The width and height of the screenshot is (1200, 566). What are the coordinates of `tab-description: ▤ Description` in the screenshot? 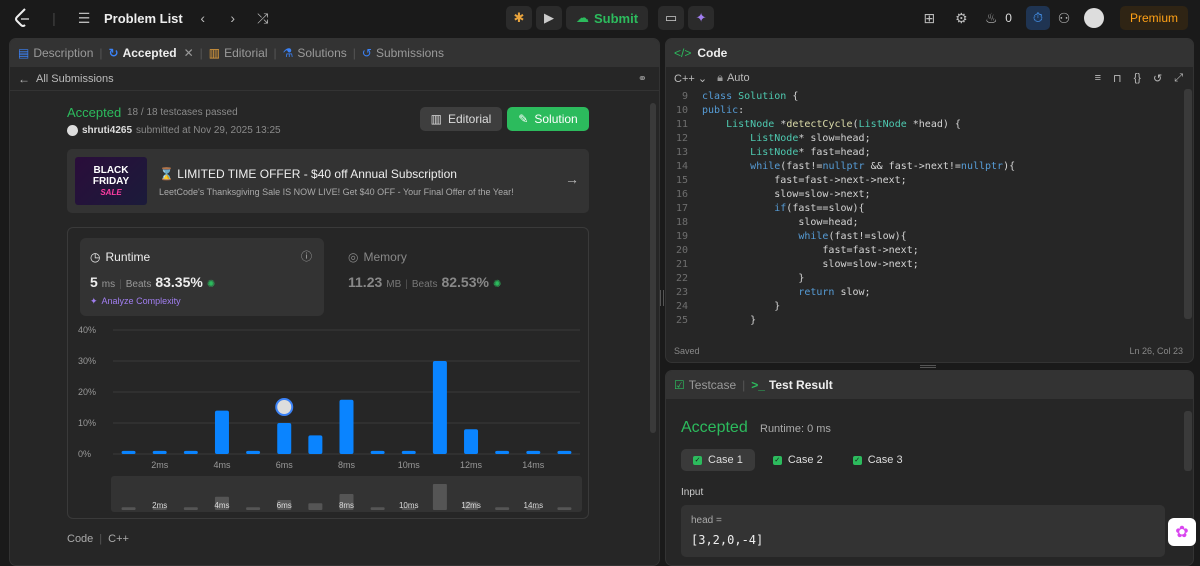 It's located at (55, 53).